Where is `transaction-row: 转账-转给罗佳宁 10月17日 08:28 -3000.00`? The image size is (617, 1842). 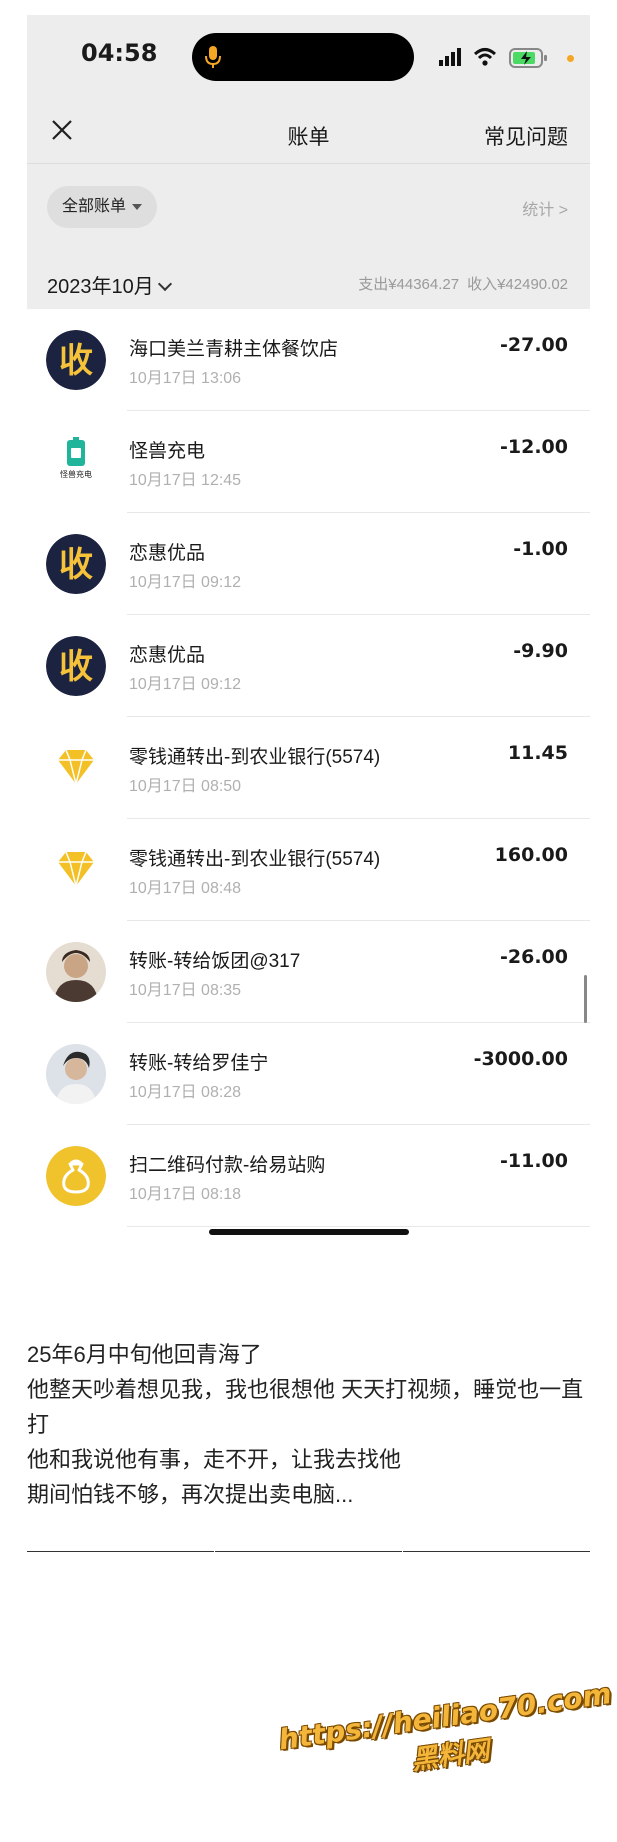 transaction-row: 转账-转给罗佳宁 10月17日 08:28 -3000.00 is located at coordinates (308, 1074).